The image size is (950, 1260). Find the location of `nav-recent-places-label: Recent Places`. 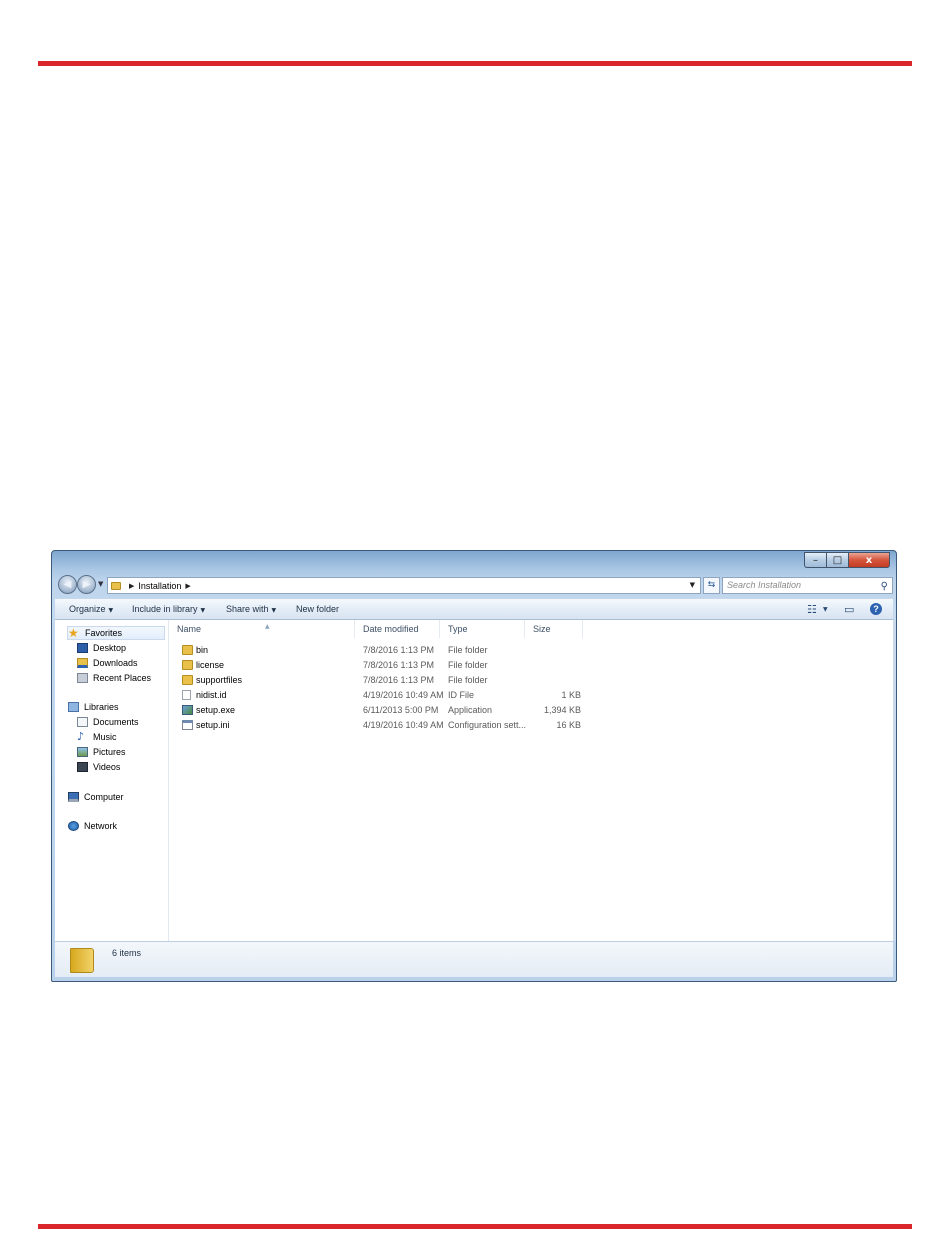

nav-recent-places-label: Recent Places is located at coordinates (122, 678).